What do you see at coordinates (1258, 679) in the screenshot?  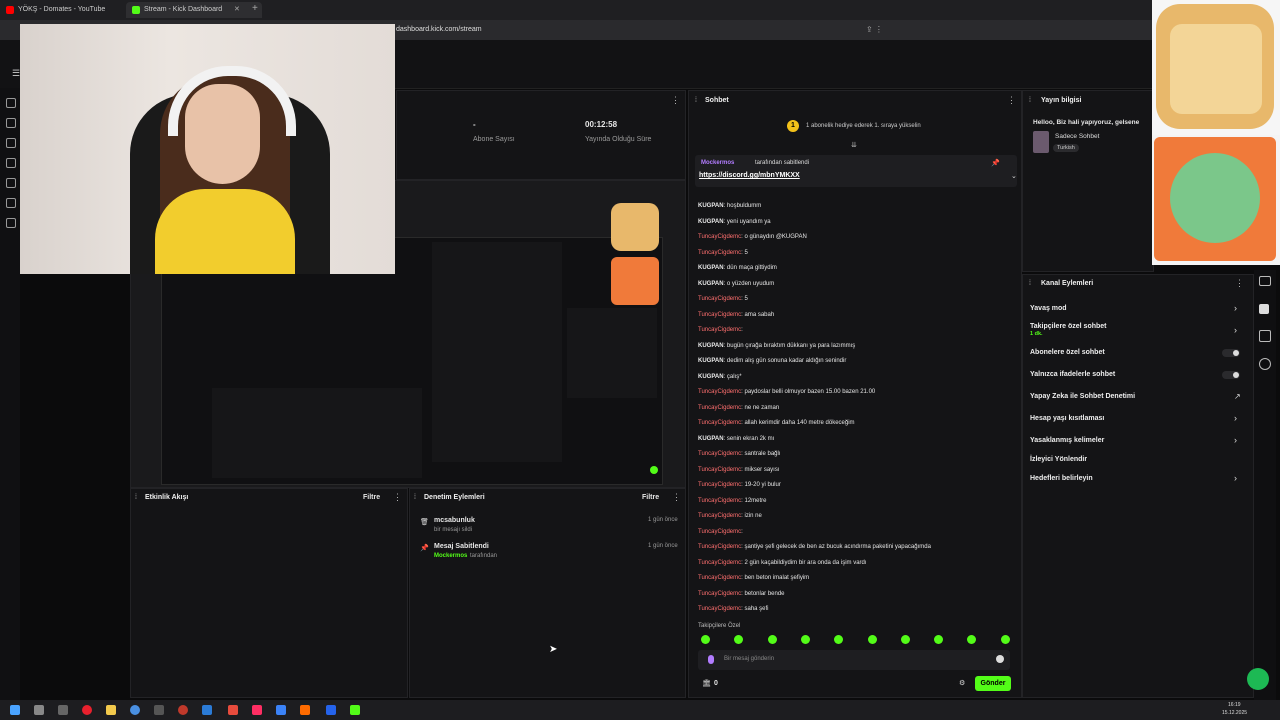 I see `support-icon` at bounding box center [1258, 679].